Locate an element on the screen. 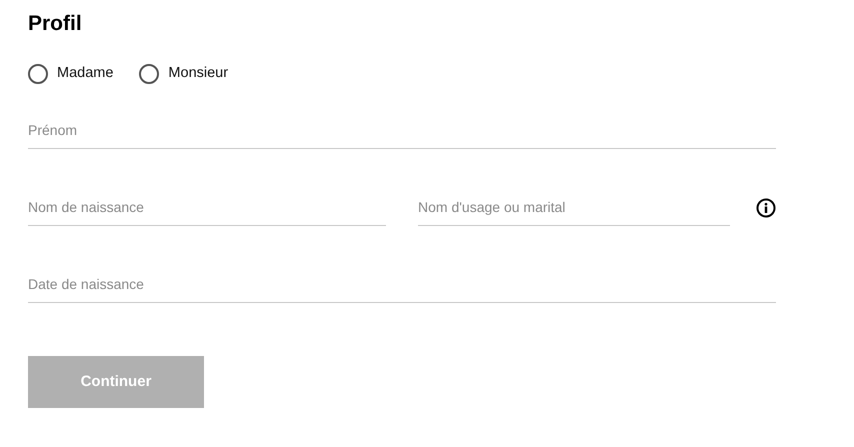  info-icon is located at coordinates (766, 208).